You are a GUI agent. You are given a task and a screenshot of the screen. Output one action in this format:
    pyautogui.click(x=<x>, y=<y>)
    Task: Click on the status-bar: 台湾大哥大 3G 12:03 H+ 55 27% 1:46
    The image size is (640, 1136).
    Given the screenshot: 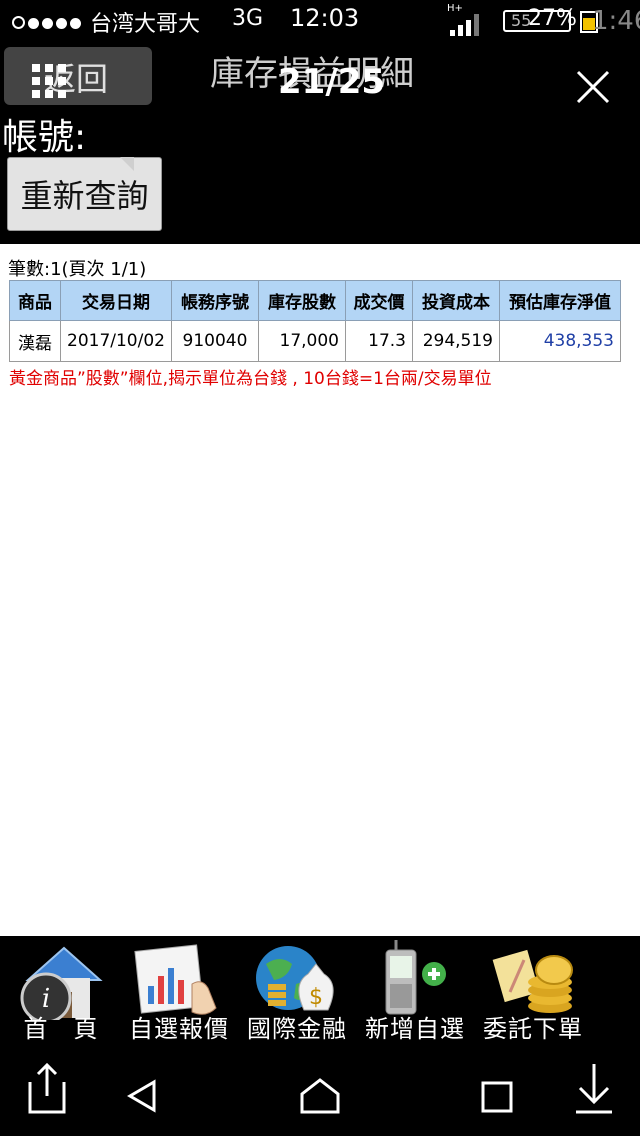 What is the action you would take?
    pyautogui.click(x=320, y=21)
    